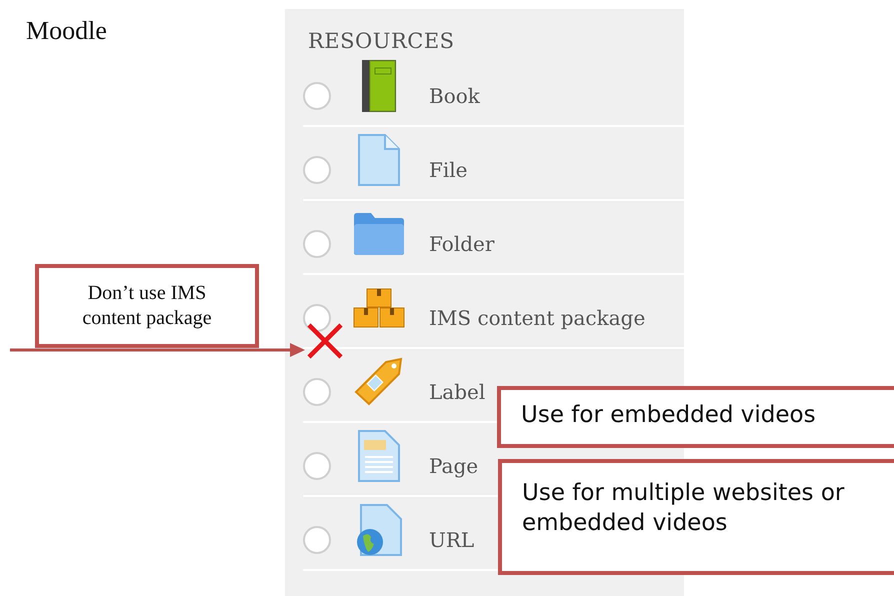  Describe the element at coordinates (379, 530) in the screenshot. I see `globe-document-icon` at that location.